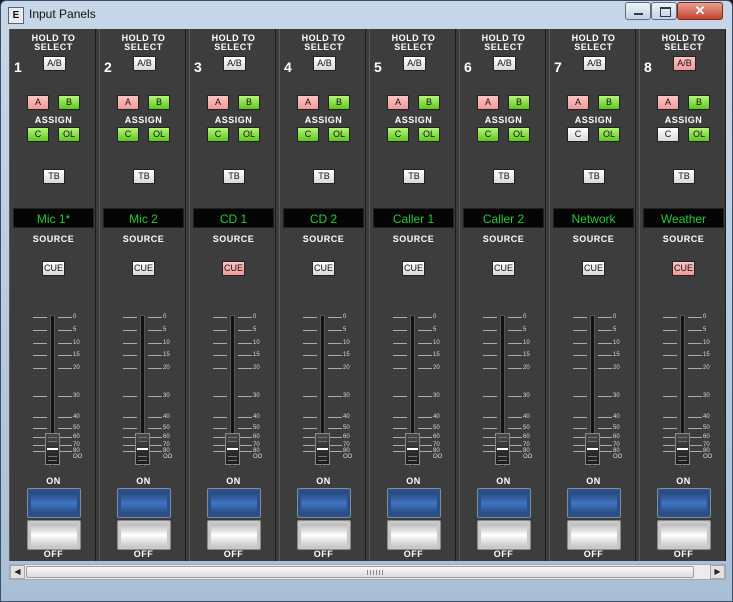  What do you see at coordinates (53, 218) in the screenshot?
I see `source-display: Mic 1*` at bounding box center [53, 218].